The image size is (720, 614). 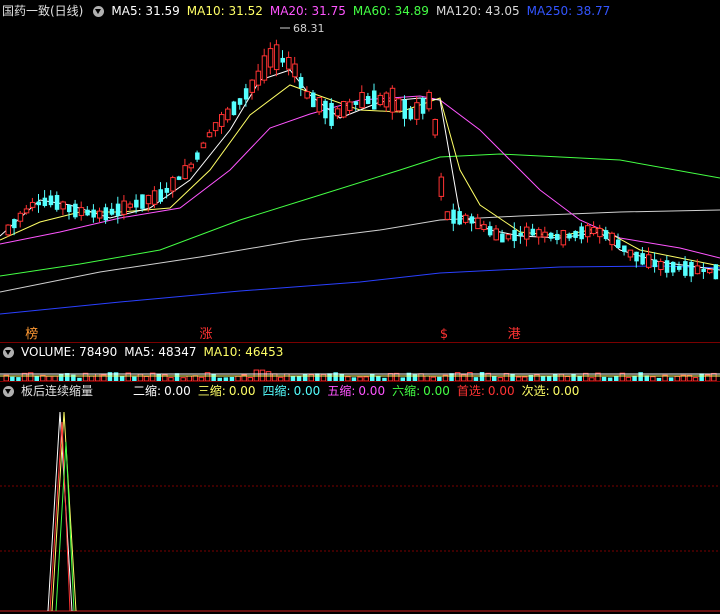 What do you see at coordinates (514, 334) in the screenshot?
I see `event-marker: 港` at bounding box center [514, 334].